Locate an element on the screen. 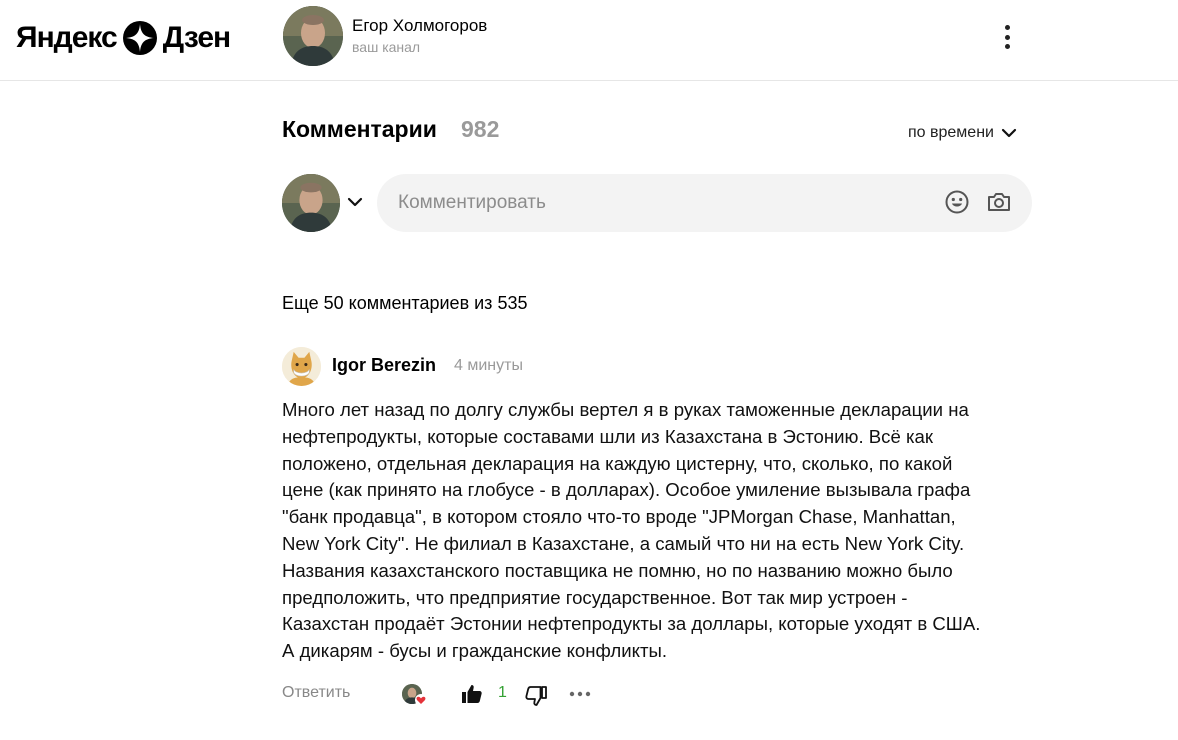  channel-name: Егор Холмогоров is located at coordinates (419, 26).